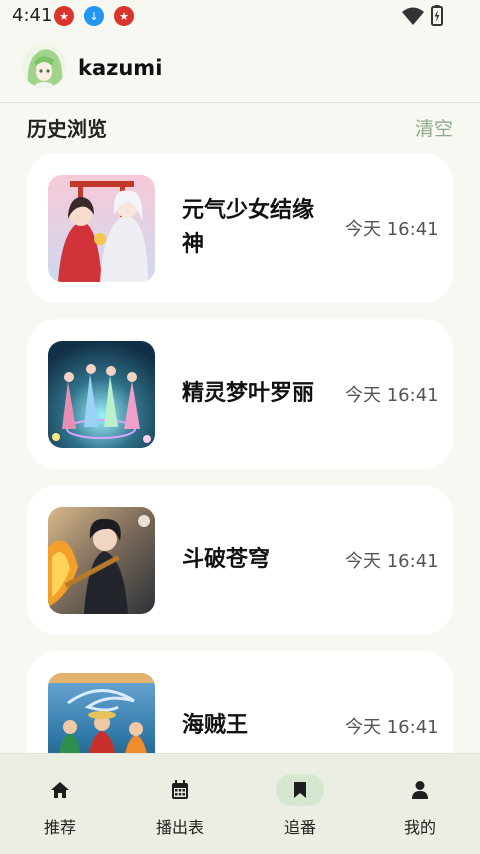  I want to click on history-item: 海贼王 今天 16:41, so click(240, 702).